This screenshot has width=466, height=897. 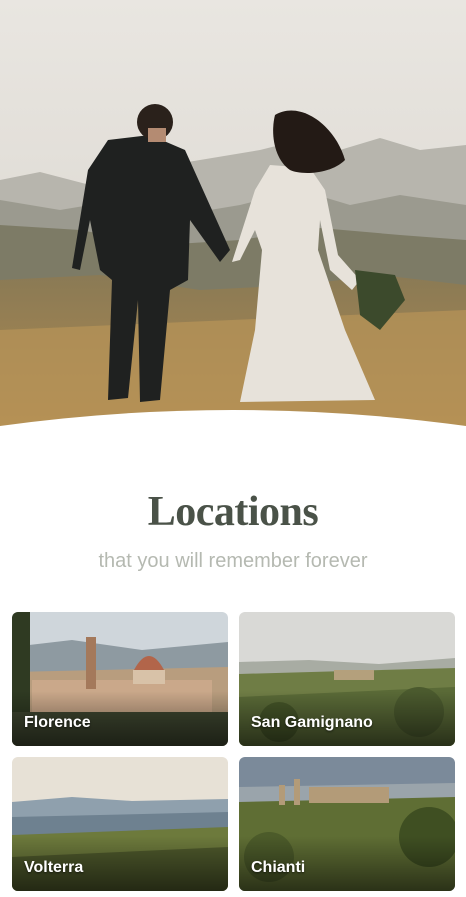 What do you see at coordinates (233, 512) in the screenshot?
I see `section-title: Locations` at bounding box center [233, 512].